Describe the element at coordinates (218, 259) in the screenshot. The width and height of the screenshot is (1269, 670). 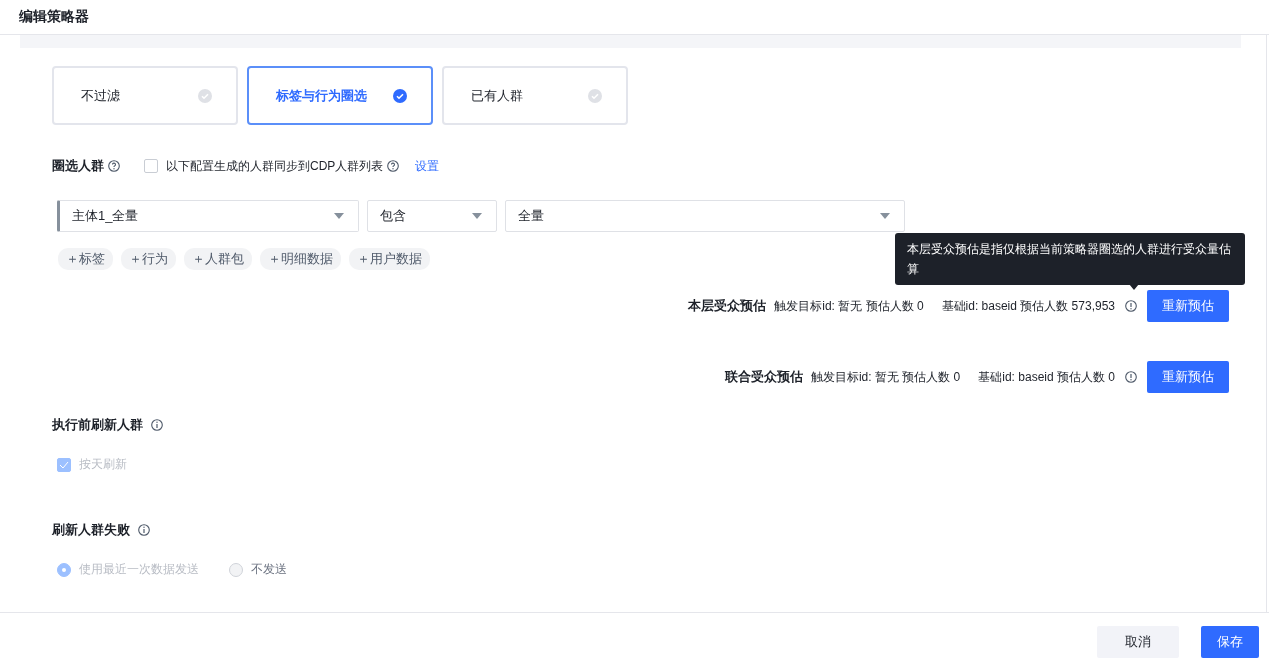
I see `add-button: ＋人群包` at that location.